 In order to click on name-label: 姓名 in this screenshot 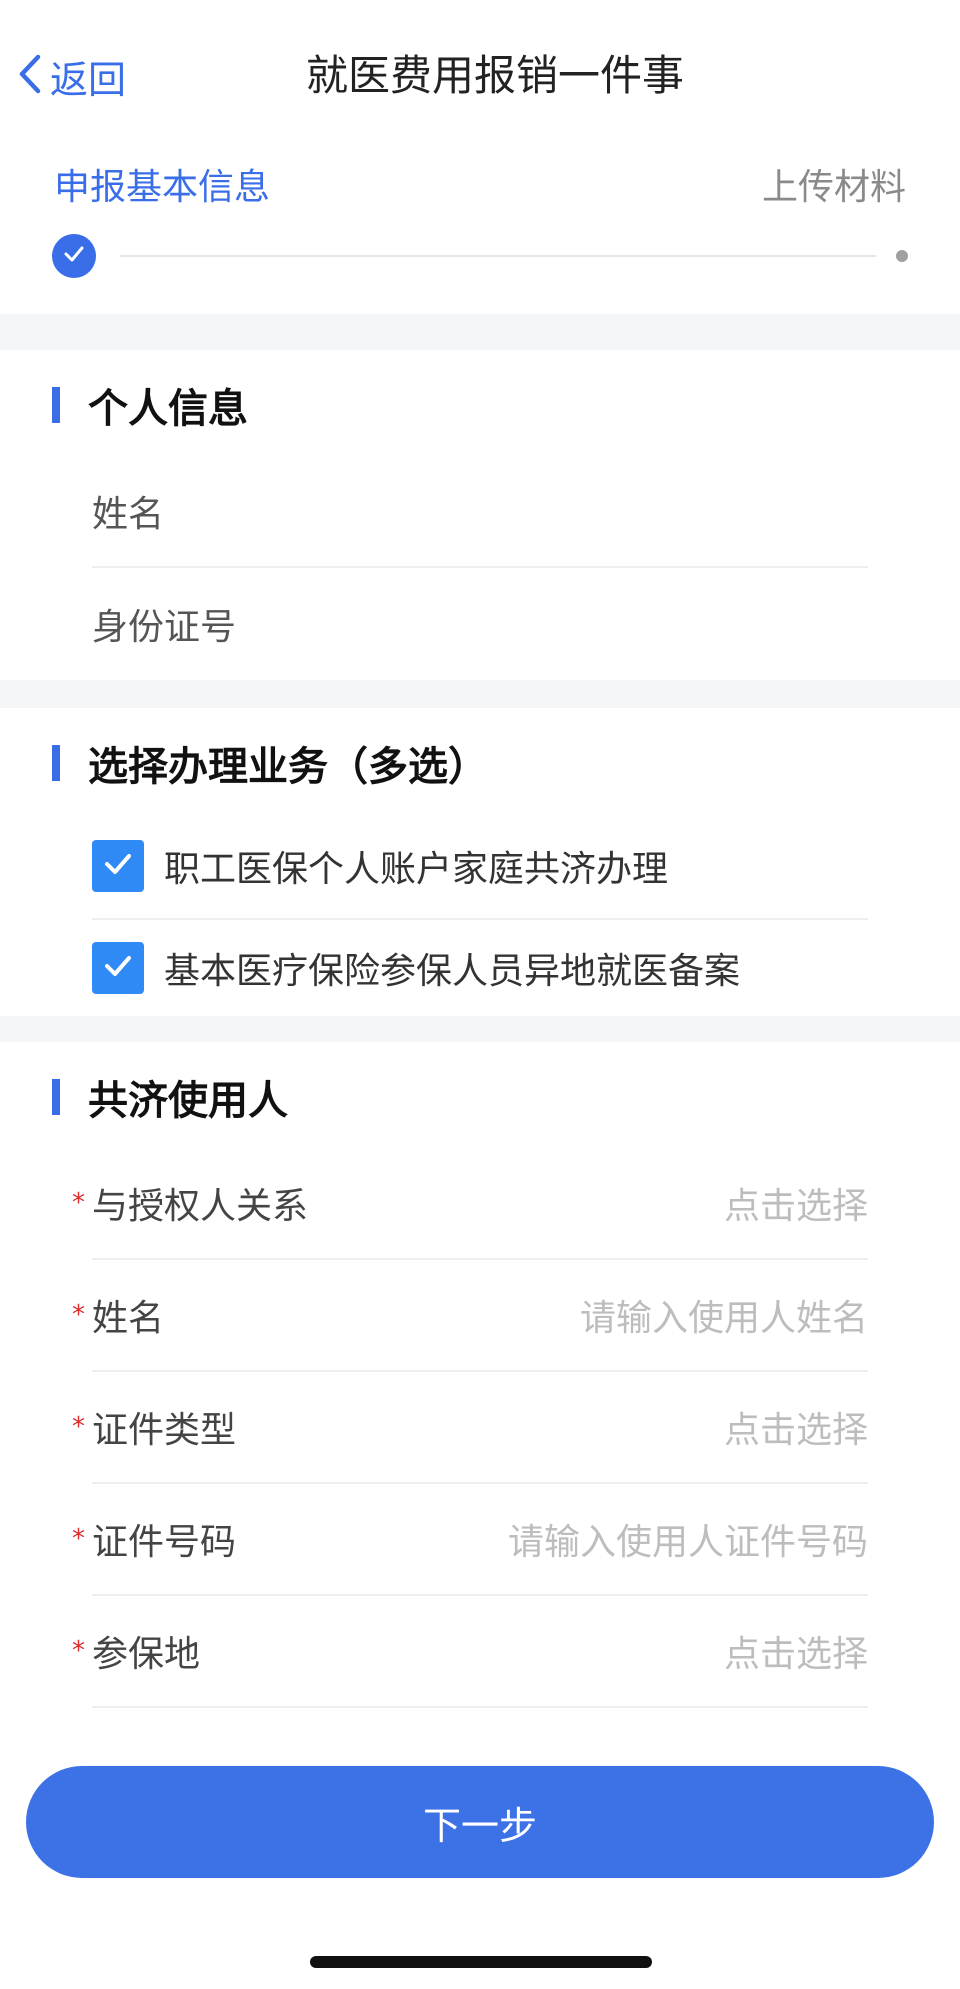, I will do `click(128, 514)`.